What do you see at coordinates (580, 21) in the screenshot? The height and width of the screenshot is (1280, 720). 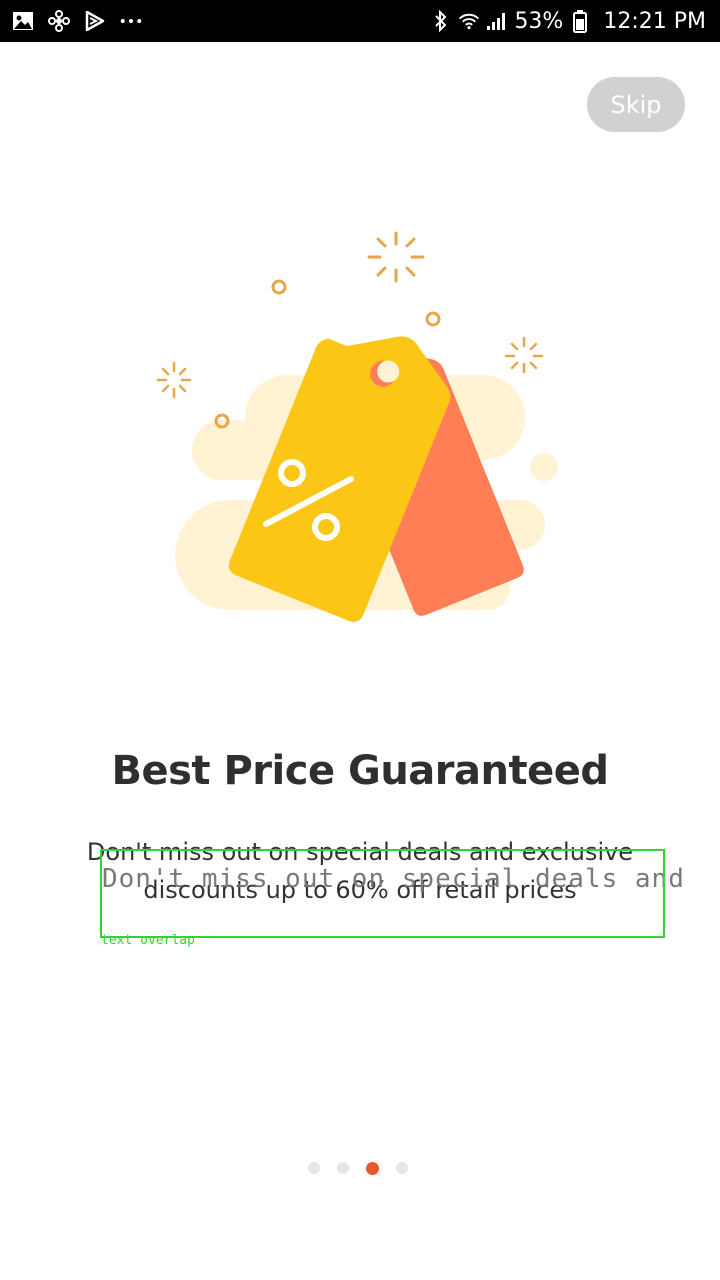 I see `battery-icon` at bounding box center [580, 21].